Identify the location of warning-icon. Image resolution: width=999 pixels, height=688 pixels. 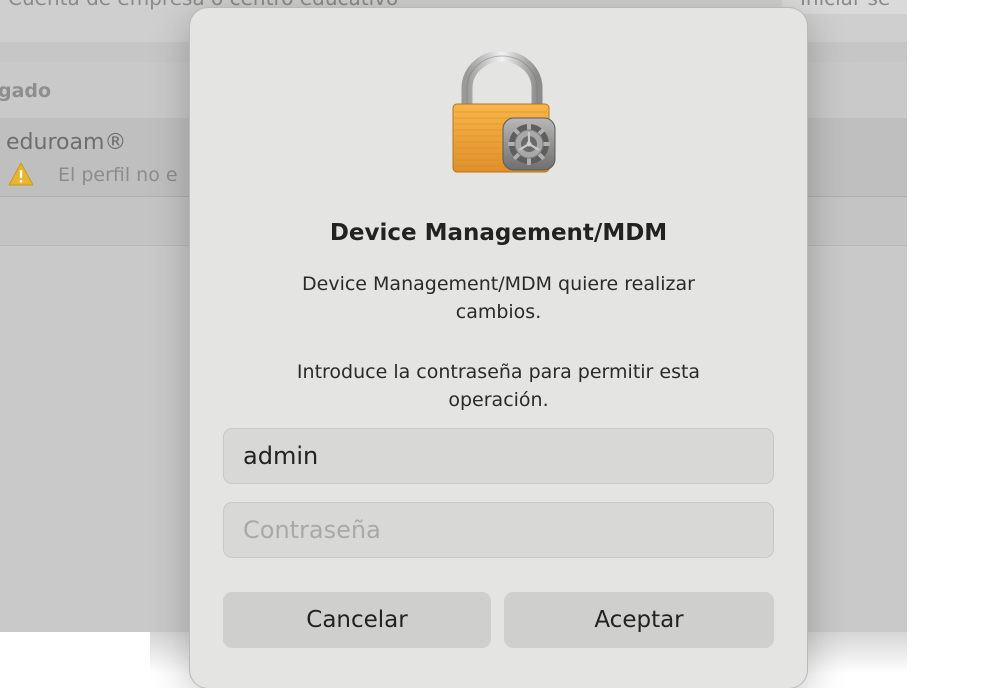
(21, 174).